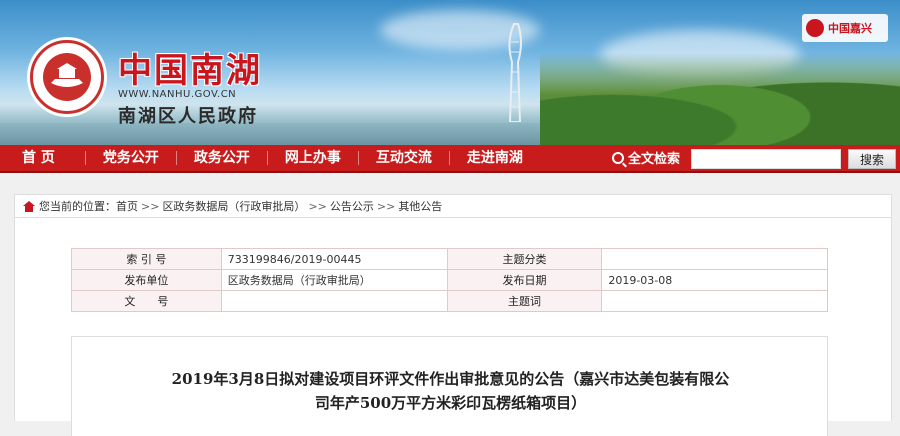  I want to click on jiaxing-logo-icon, so click(815, 28).